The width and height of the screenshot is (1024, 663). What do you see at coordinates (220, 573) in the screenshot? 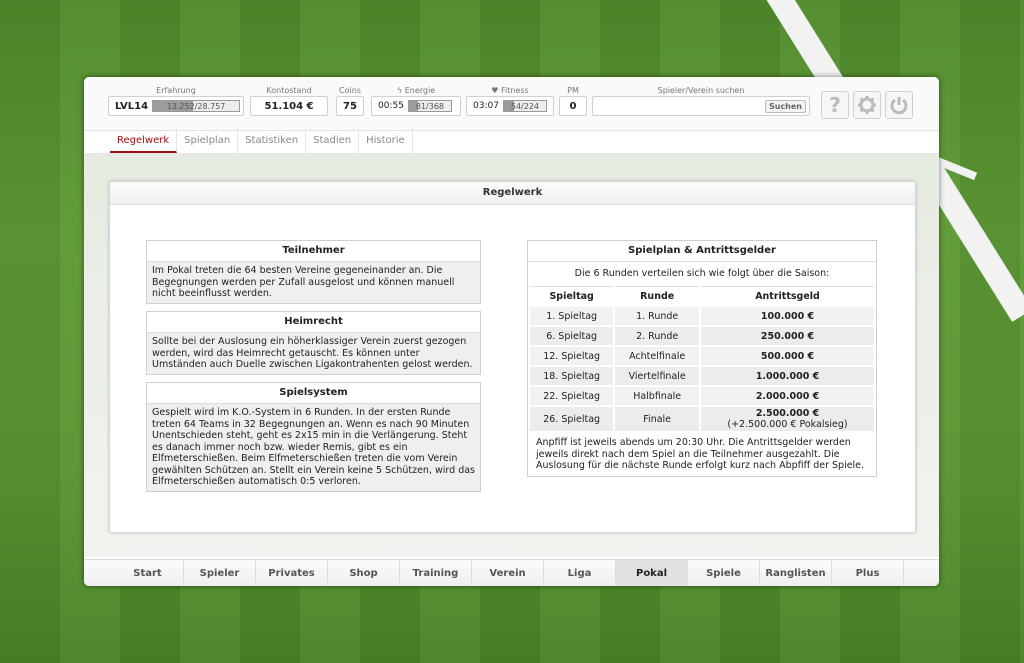
I see `nav-spieler: Spieler` at bounding box center [220, 573].